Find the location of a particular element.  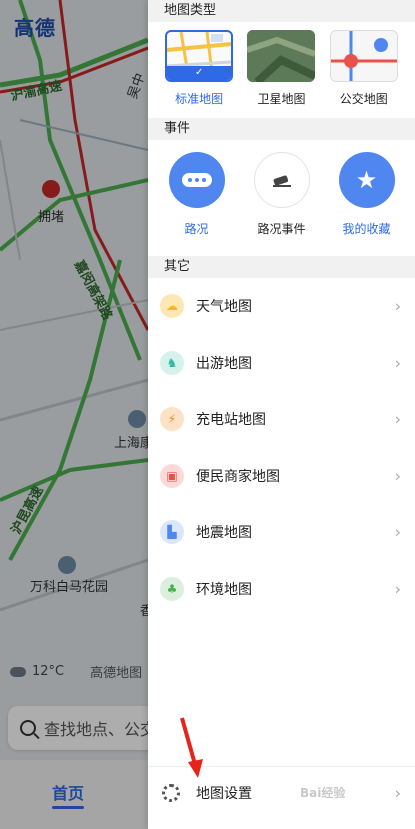

map-type-label: 卫星地图 is located at coordinates (281, 99).